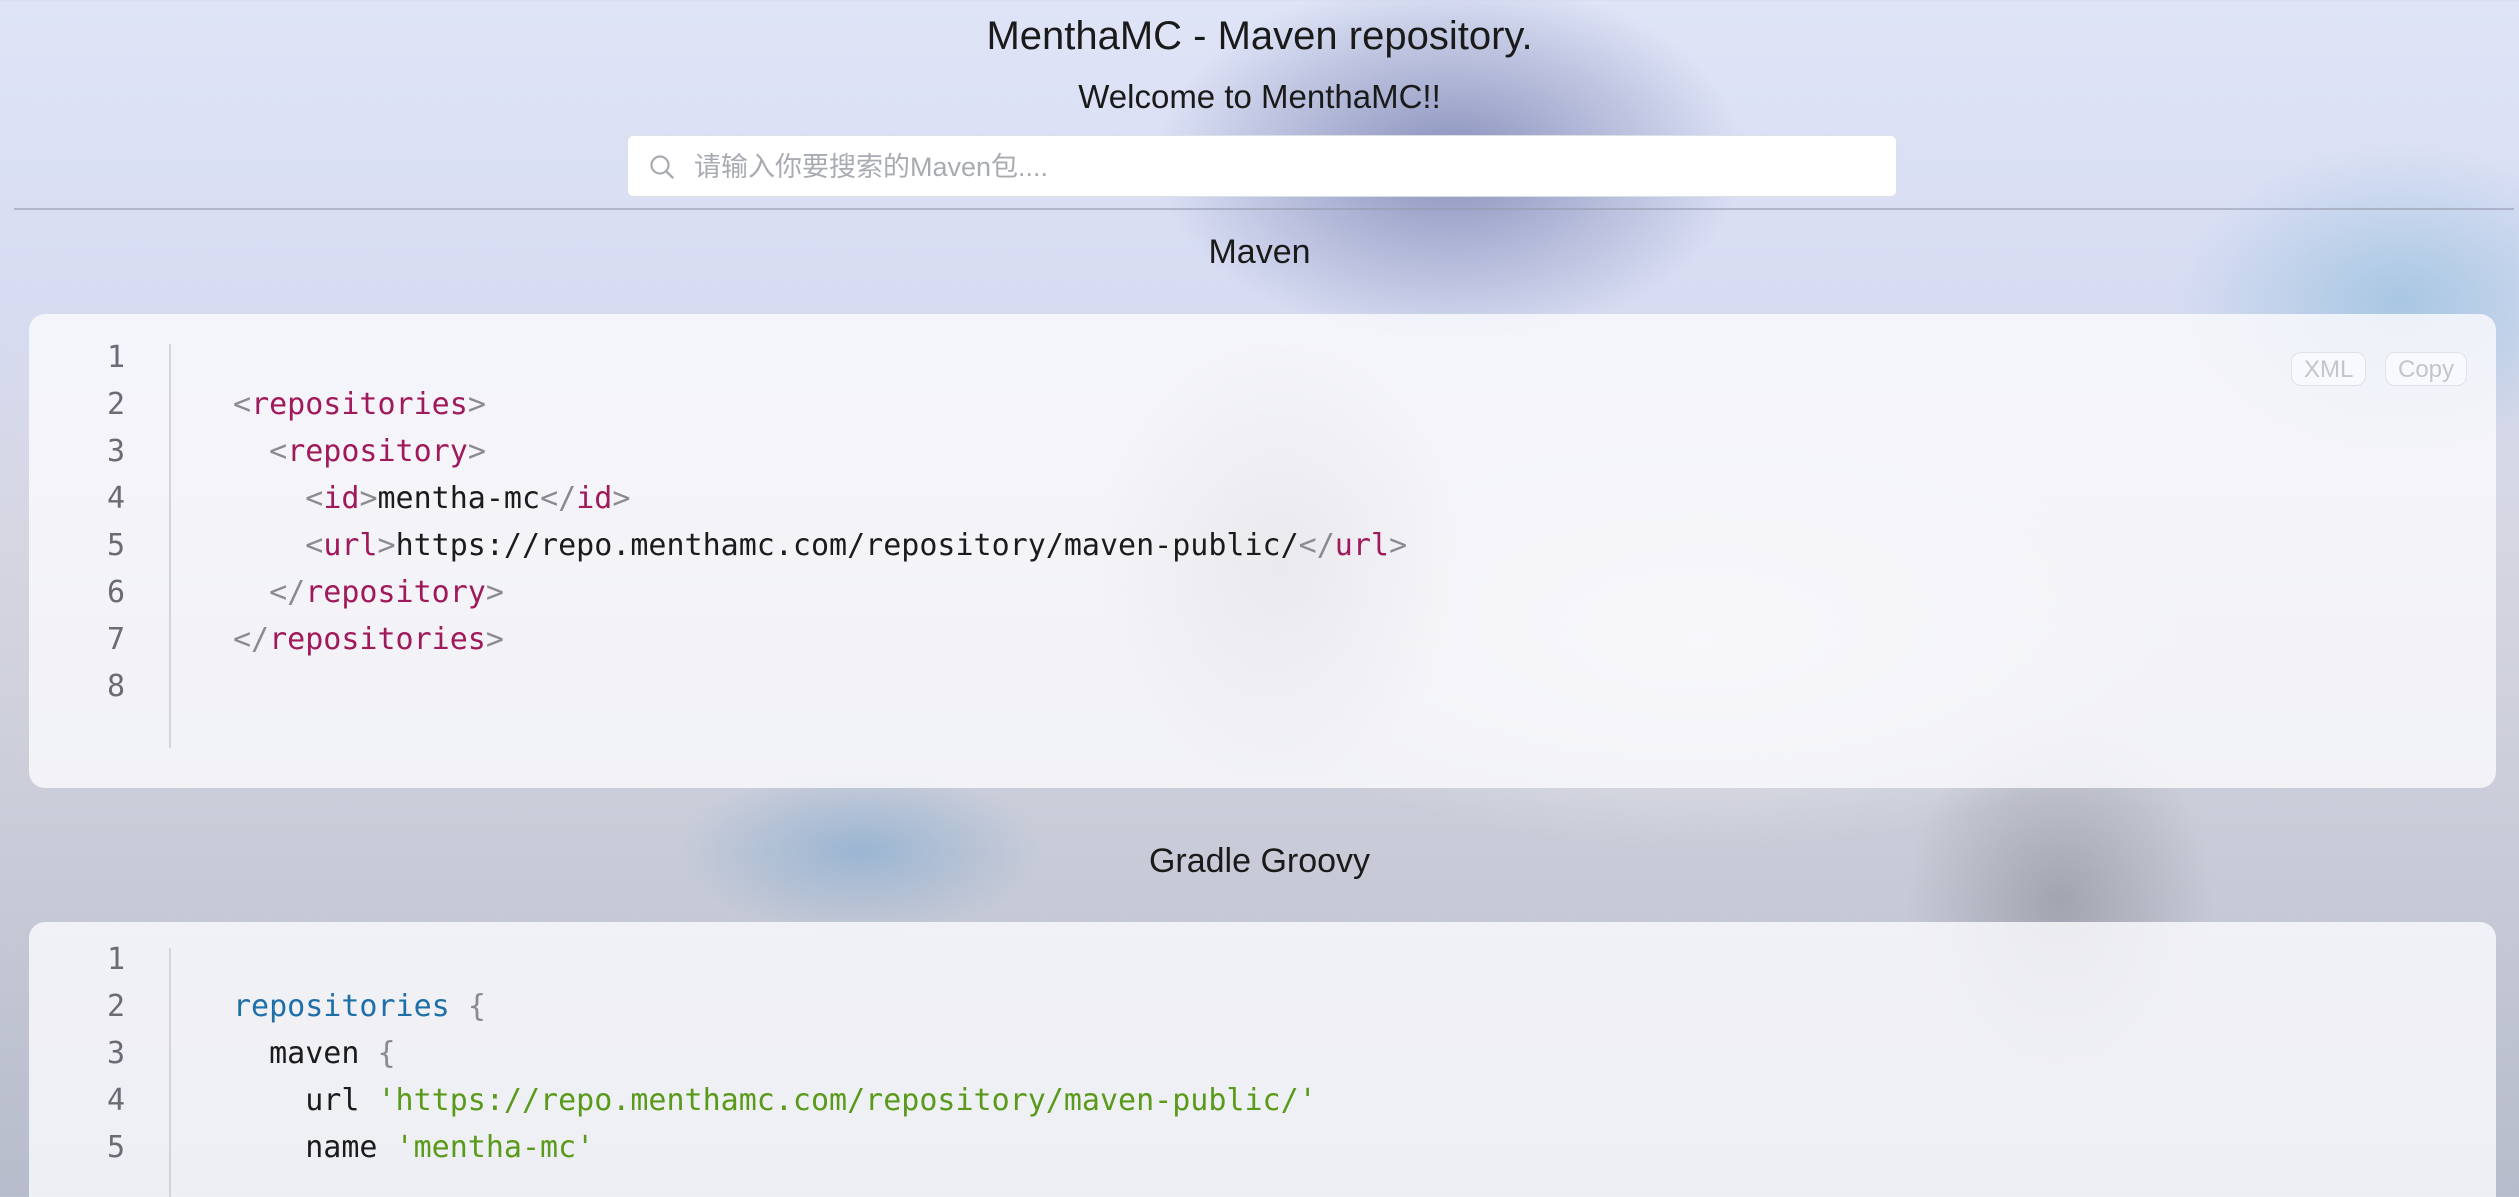  What do you see at coordinates (2426, 369) in the screenshot?
I see `copy-button: Copy` at bounding box center [2426, 369].